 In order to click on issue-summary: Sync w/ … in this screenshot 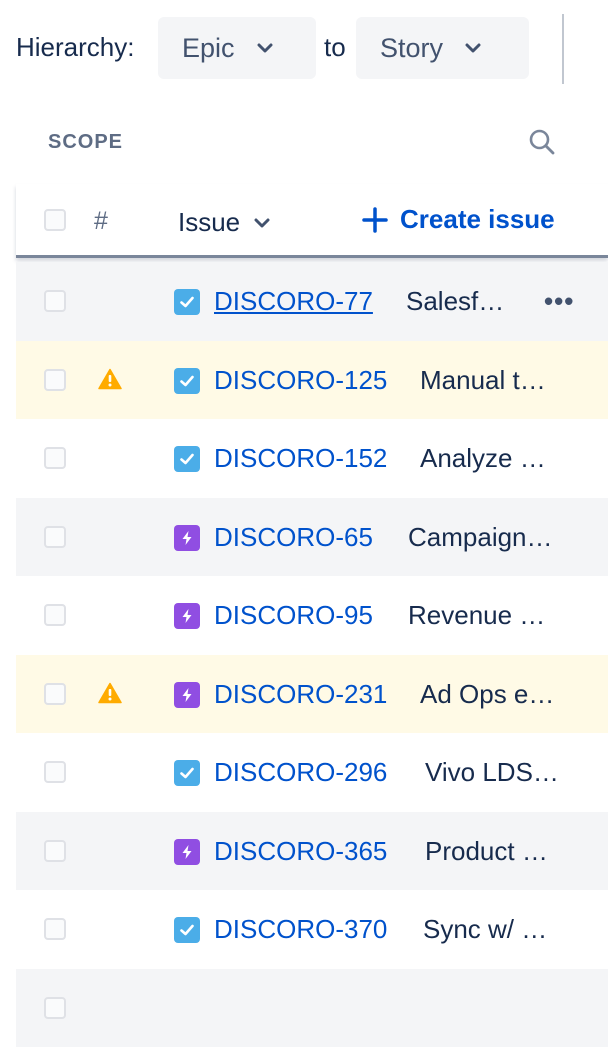, I will do `click(485, 929)`.